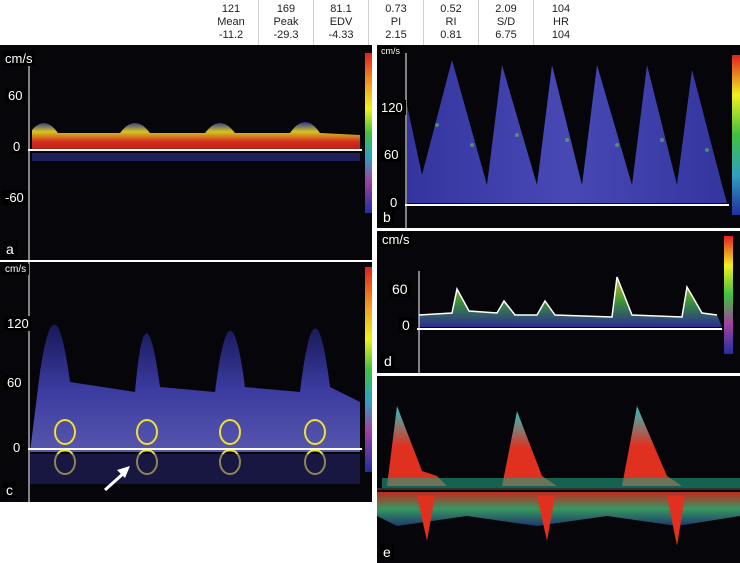  I want to click on stat-peak: 169 Peak -29.3, so click(285, 22).